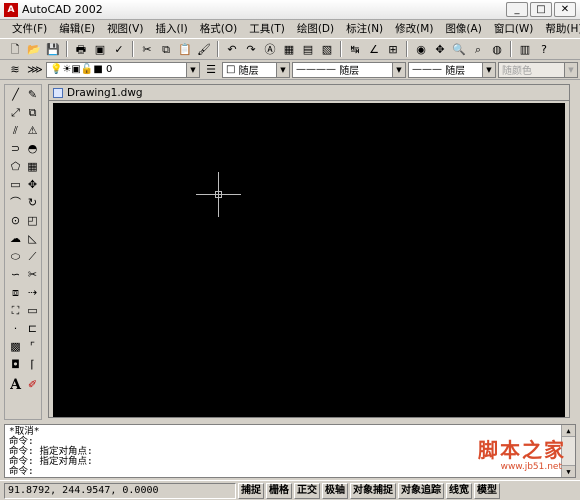 The image size is (580, 500). What do you see at coordinates (487, 490) in the screenshot?
I see `model-toggle: 模型` at bounding box center [487, 490].